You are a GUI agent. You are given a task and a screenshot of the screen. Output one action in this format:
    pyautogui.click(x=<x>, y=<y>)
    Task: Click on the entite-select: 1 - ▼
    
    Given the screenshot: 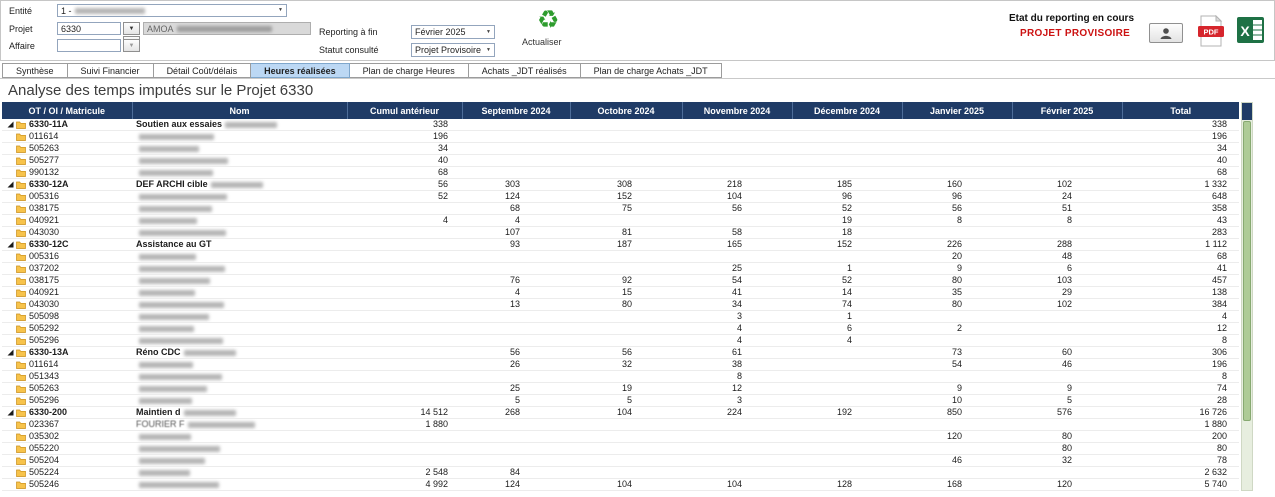 What is the action you would take?
    pyautogui.click(x=172, y=10)
    